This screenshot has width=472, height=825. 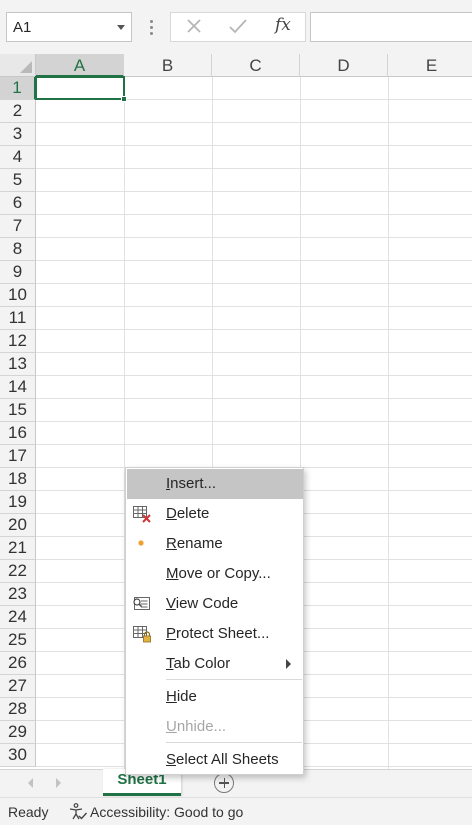 What do you see at coordinates (391, 27) in the screenshot?
I see `formula-input` at bounding box center [391, 27].